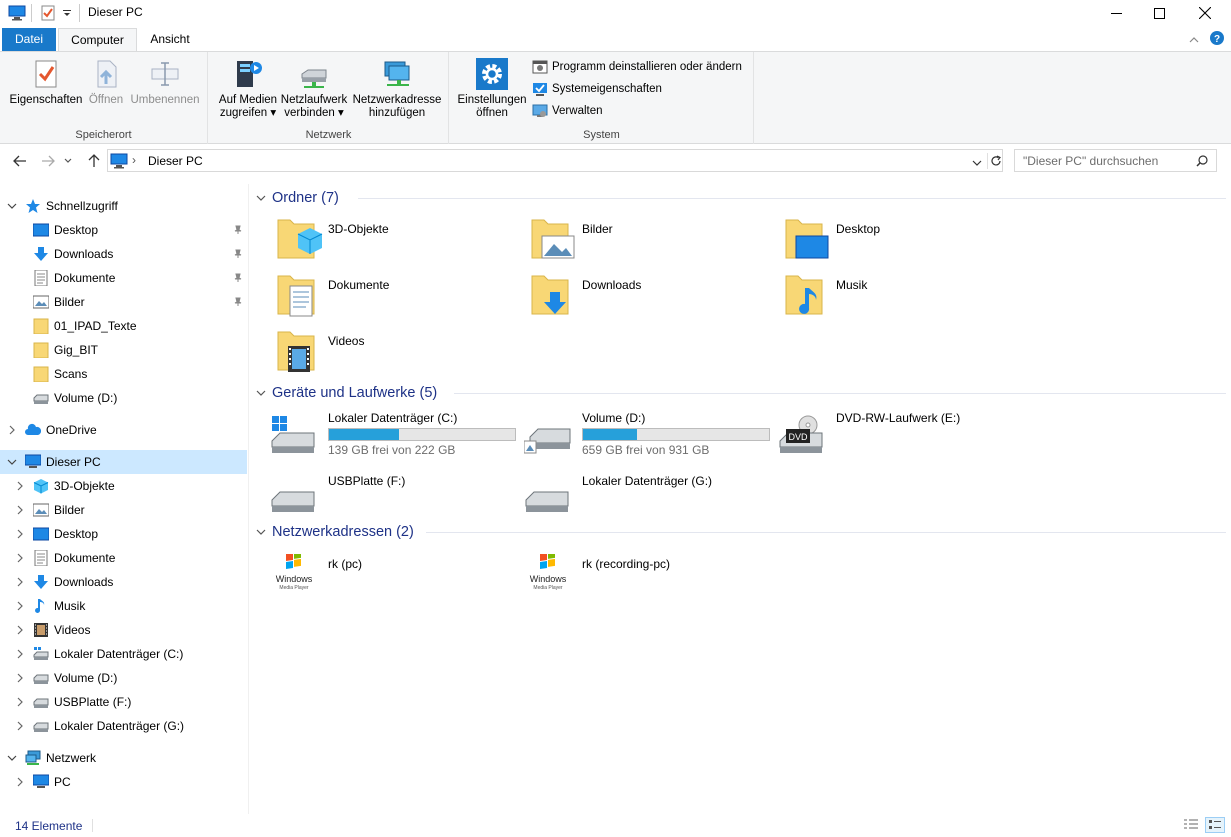 Image resolution: width=1231 pixels, height=837 pixels. What do you see at coordinates (381, 500) in the screenshot?
I see `drive-item-f: USBPlatte (F:)` at bounding box center [381, 500].